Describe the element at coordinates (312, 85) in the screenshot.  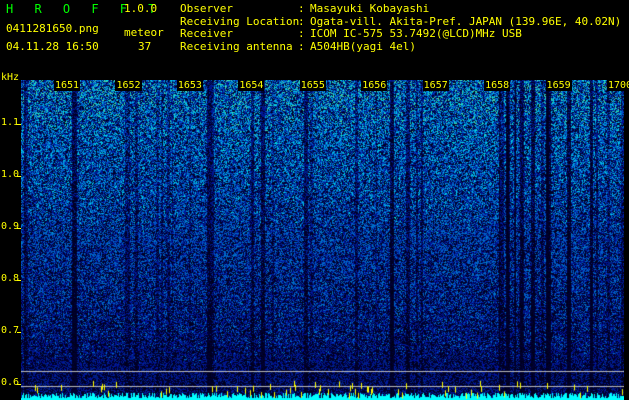
I see `x-tick-label: 1655` at that location.